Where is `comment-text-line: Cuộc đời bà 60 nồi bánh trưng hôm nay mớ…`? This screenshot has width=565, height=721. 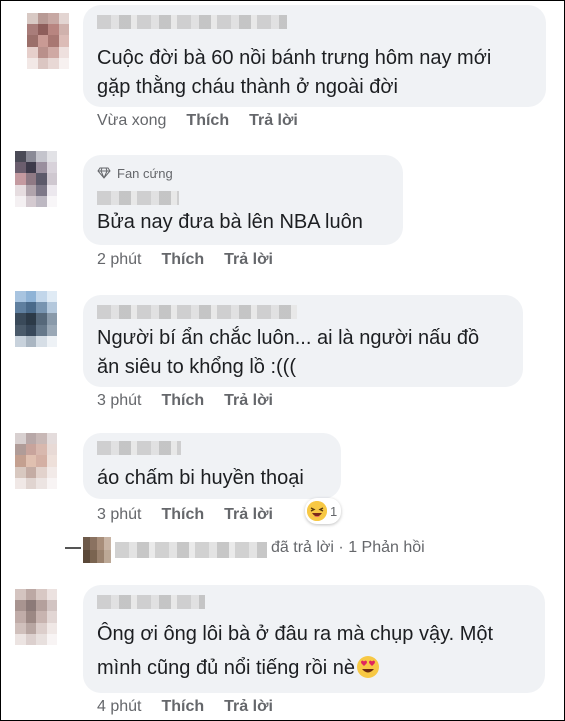 comment-text-line: Cuộc đời bà 60 nồi bánh trưng hôm nay mớ… is located at coordinates (294, 58).